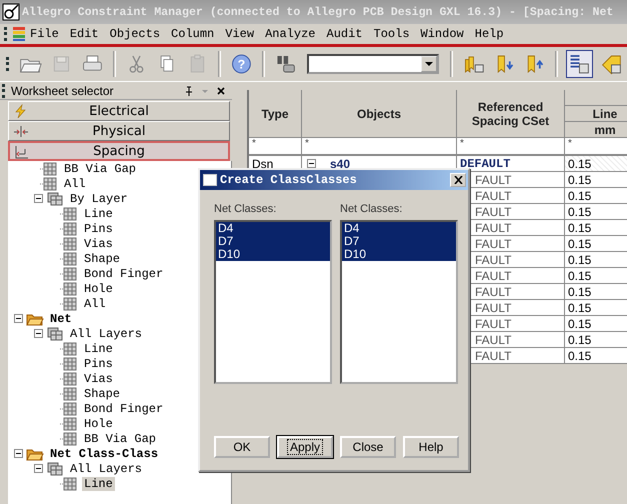 The height and width of the screenshot is (504, 627). I want to click on menu-item: View, so click(240, 34).